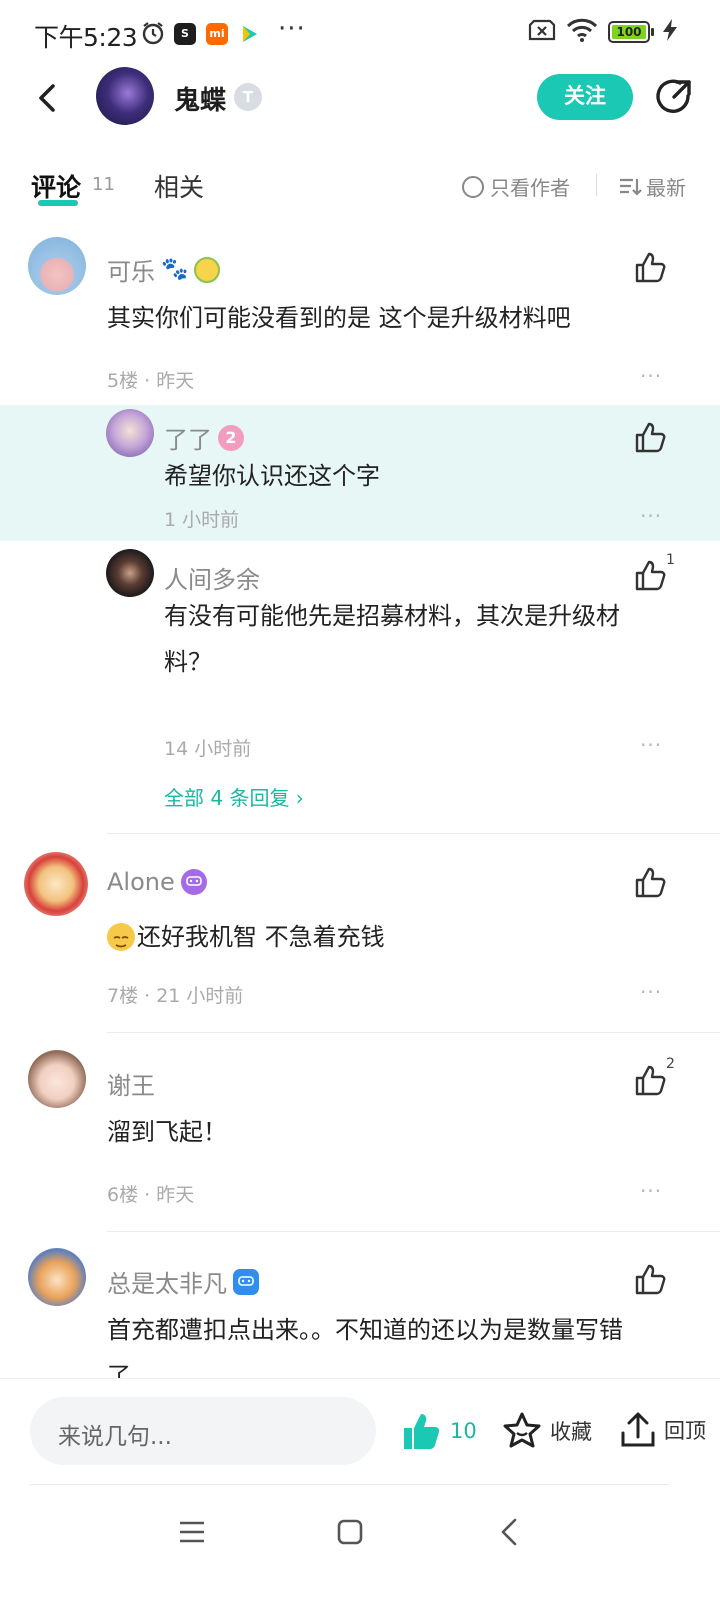 The width and height of the screenshot is (720, 1600). I want to click on like-count: 1, so click(670, 560).